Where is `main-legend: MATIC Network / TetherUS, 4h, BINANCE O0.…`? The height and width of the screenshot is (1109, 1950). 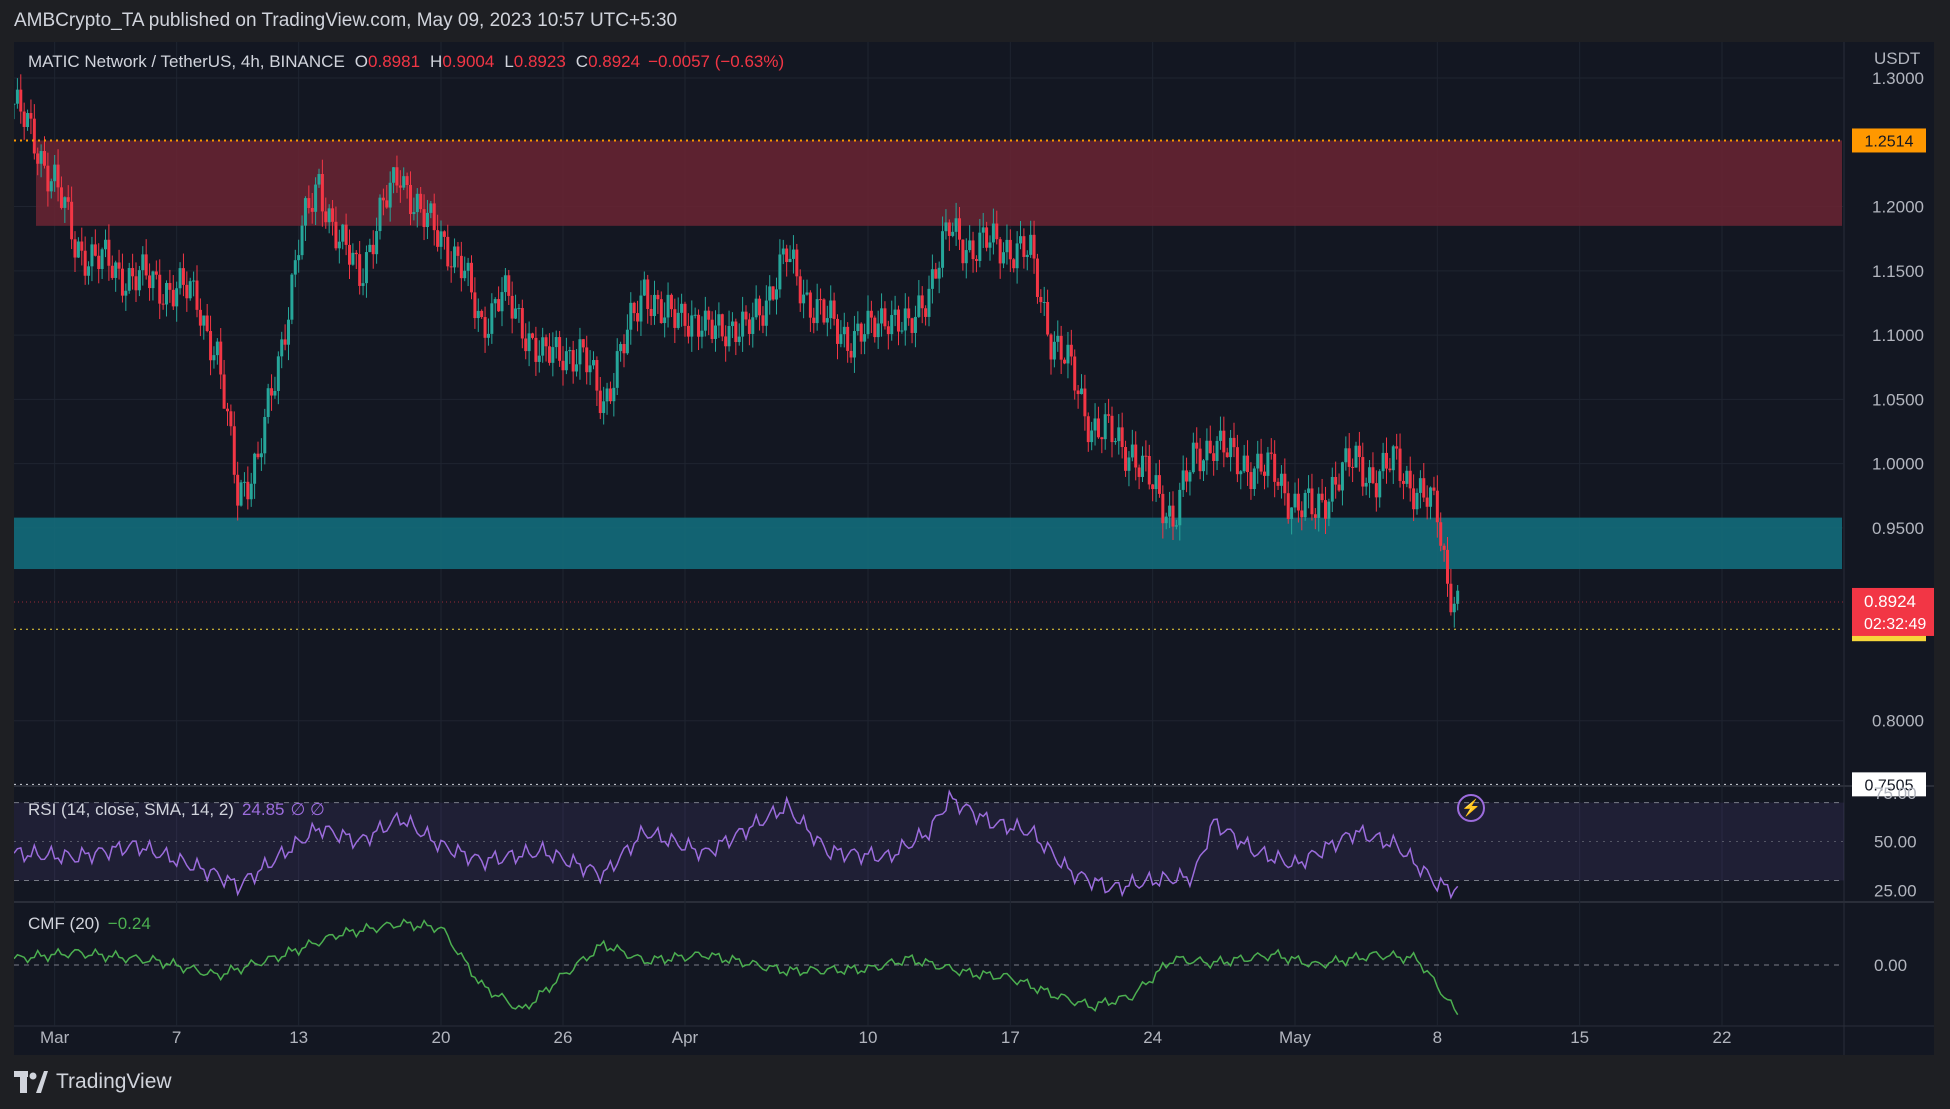
main-legend: MATIC Network / TetherUS, 4h, BINANCE O0.… is located at coordinates (406, 62).